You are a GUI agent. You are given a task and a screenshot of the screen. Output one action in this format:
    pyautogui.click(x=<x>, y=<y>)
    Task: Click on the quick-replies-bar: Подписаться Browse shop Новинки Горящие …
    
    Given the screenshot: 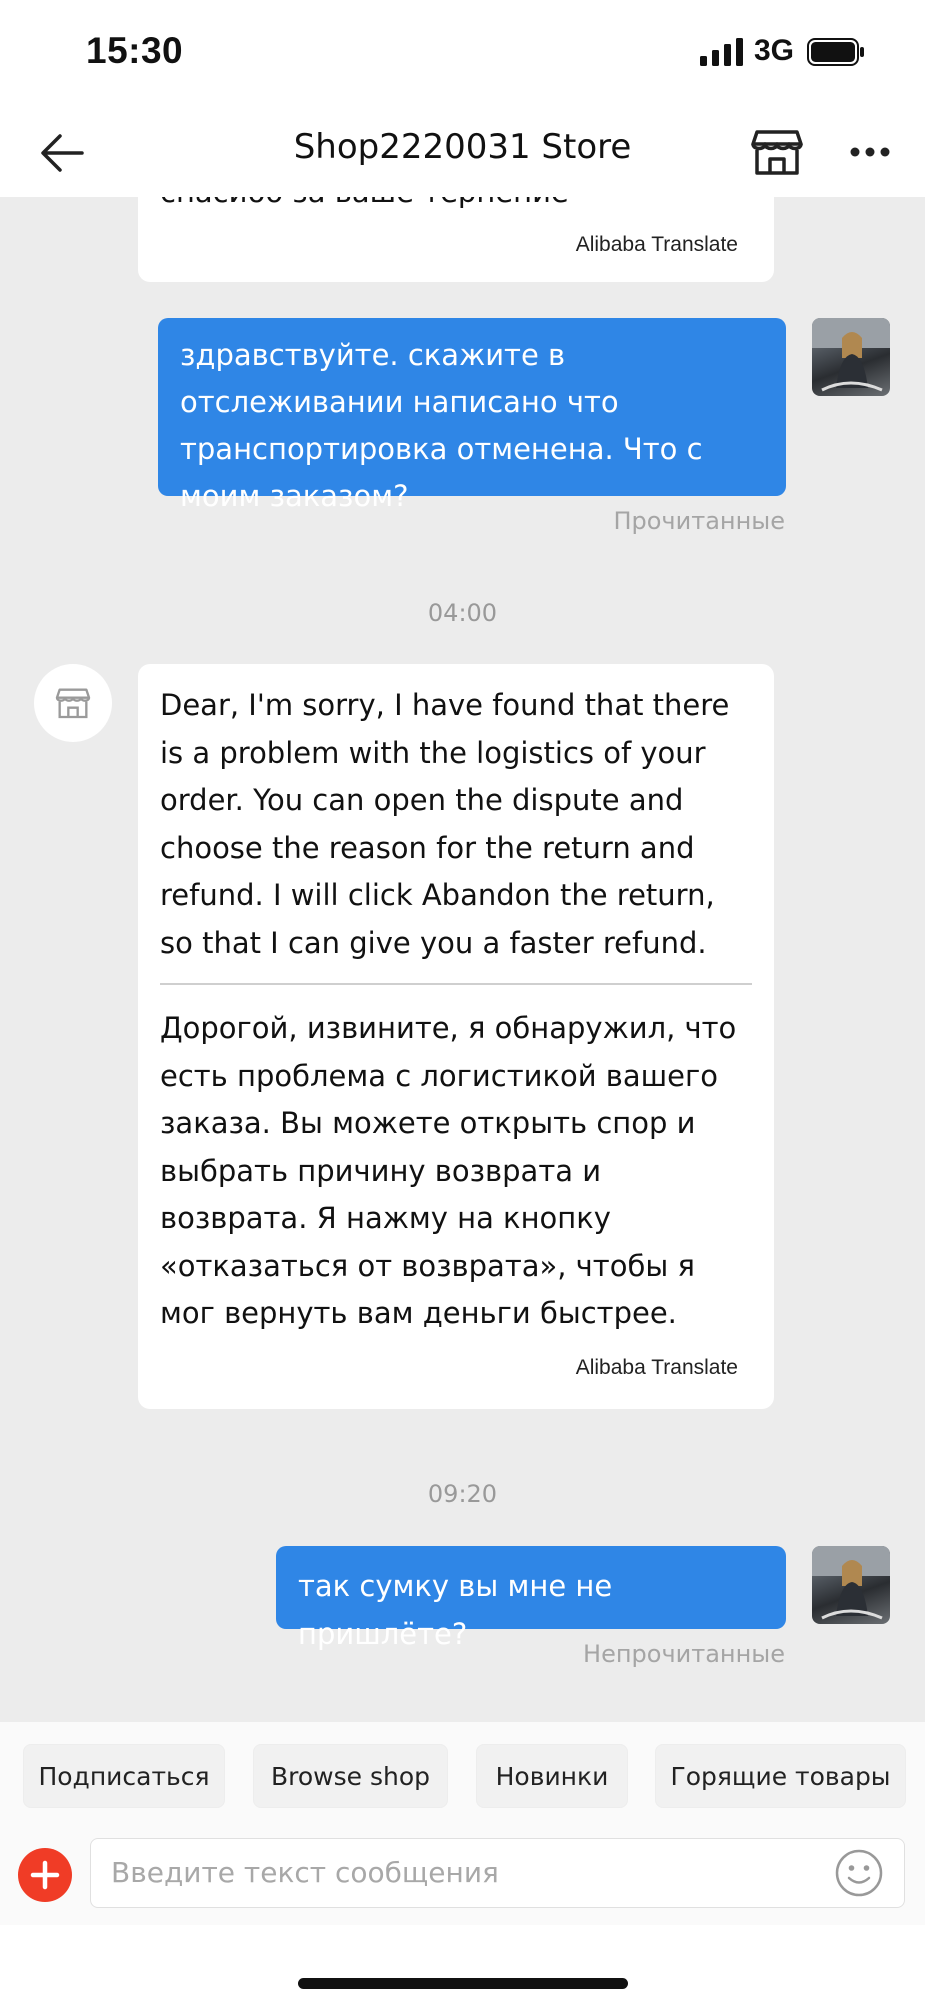 What is the action you would take?
    pyautogui.click(x=462, y=1776)
    